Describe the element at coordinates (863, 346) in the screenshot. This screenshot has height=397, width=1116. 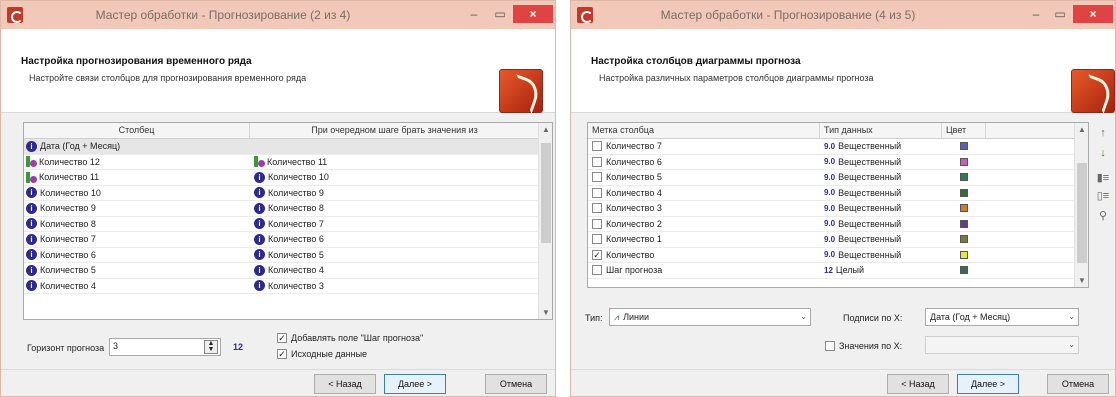
I see `x-values-checkbox: Значения по X:` at that location.